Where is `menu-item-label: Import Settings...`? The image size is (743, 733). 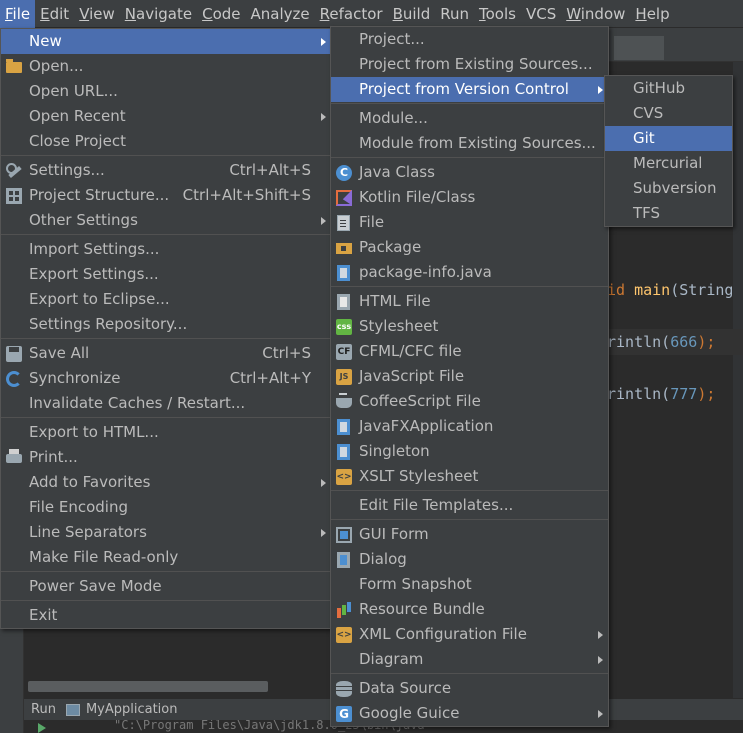 menu-item-label: Import Settings... is located at coordinates (94, 249).